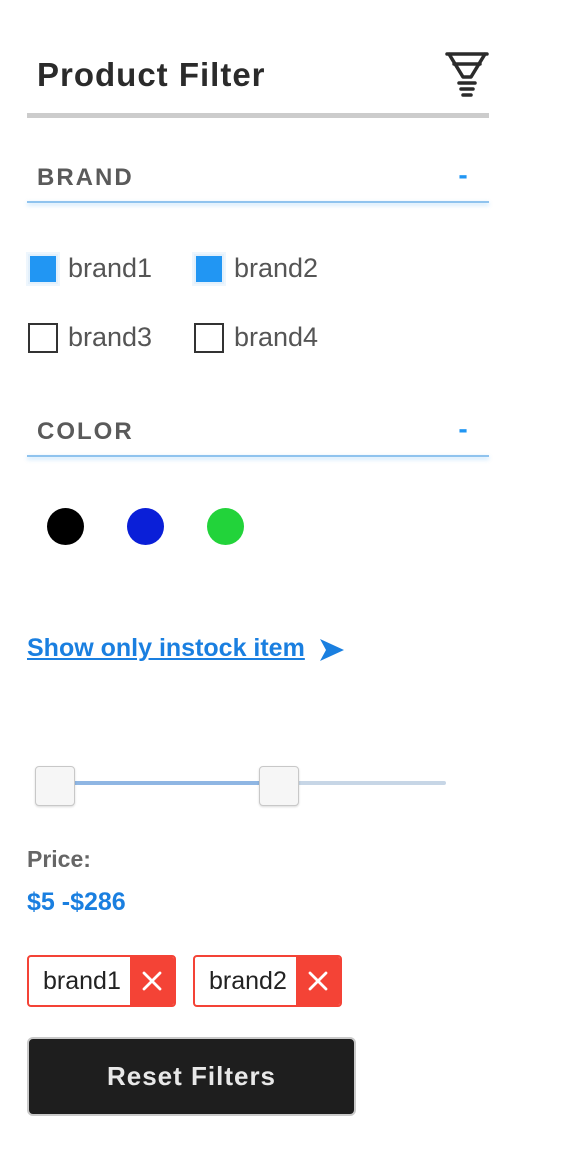 The height and width of the screenshot is (1156, 581). I want to click on color-section-title: COLOR, so click(85, 431).